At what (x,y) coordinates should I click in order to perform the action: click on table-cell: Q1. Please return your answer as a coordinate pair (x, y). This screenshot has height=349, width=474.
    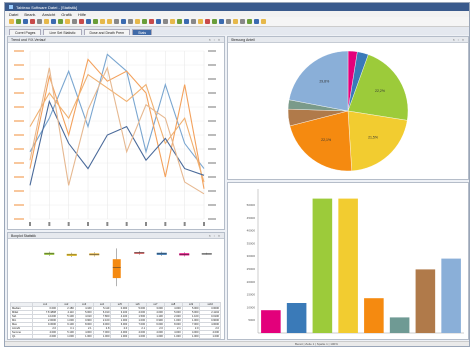
    Looking at the image, I should click on (21, 336).